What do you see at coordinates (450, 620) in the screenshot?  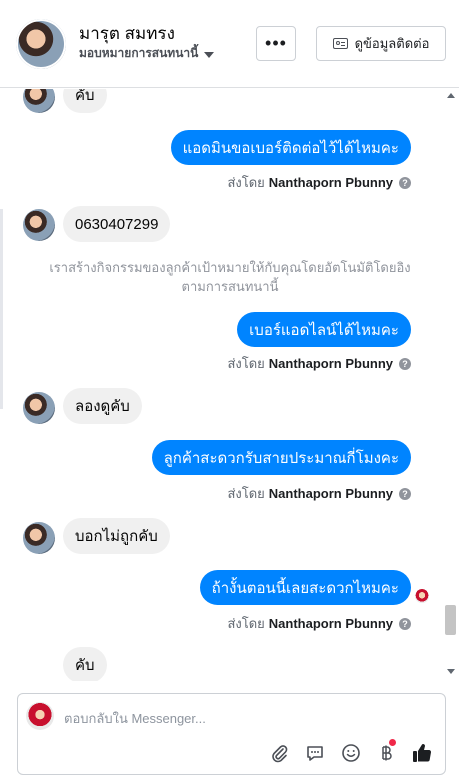 I see `scrollbar-thumb` at bounding box center [450, 620].